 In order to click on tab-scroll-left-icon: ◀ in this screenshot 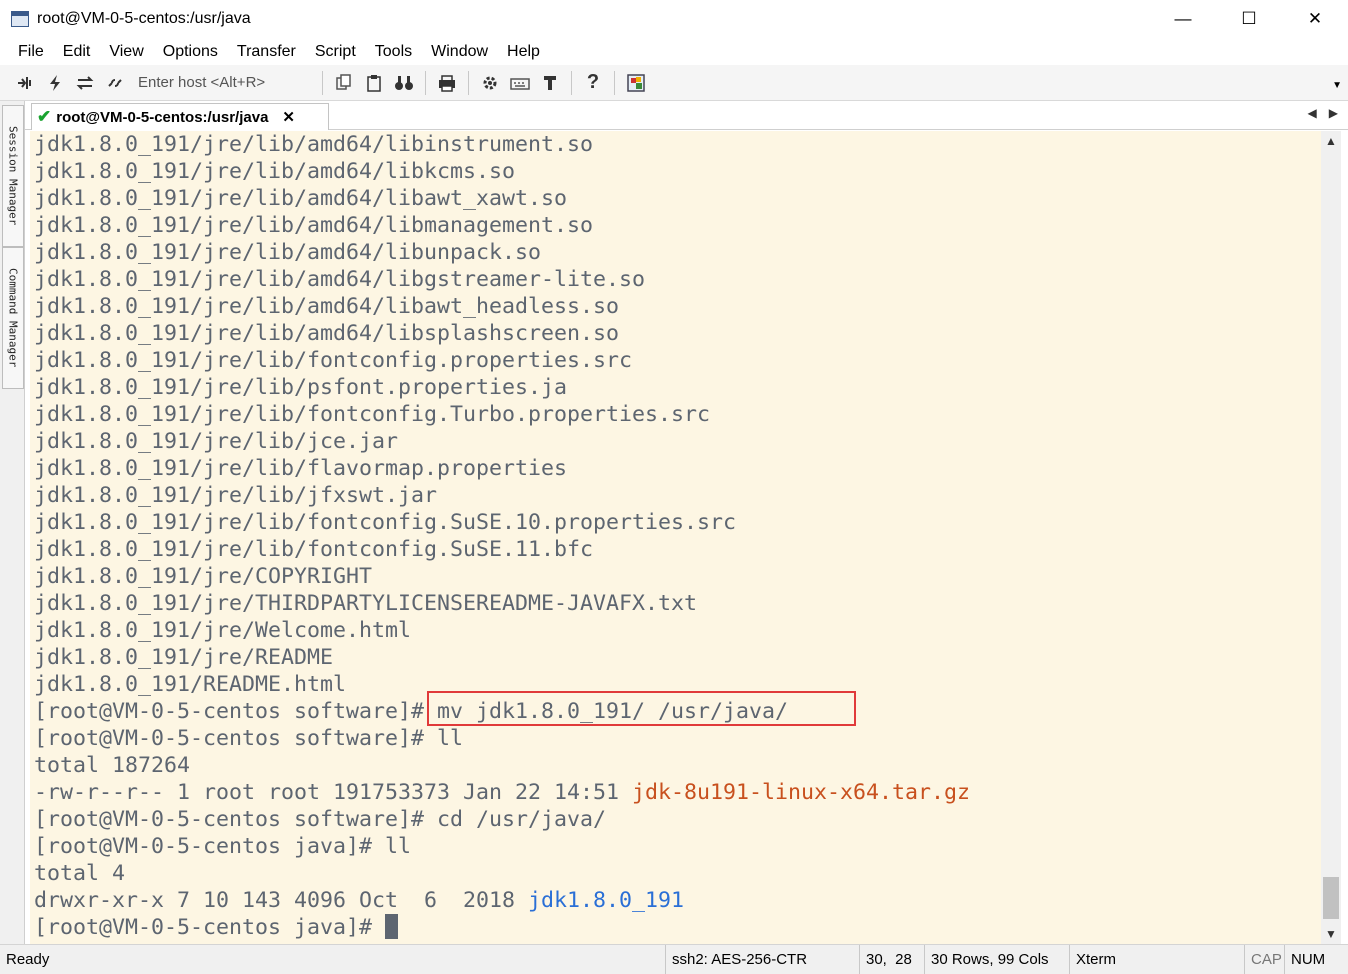, I will do `click(1312, 113)`.